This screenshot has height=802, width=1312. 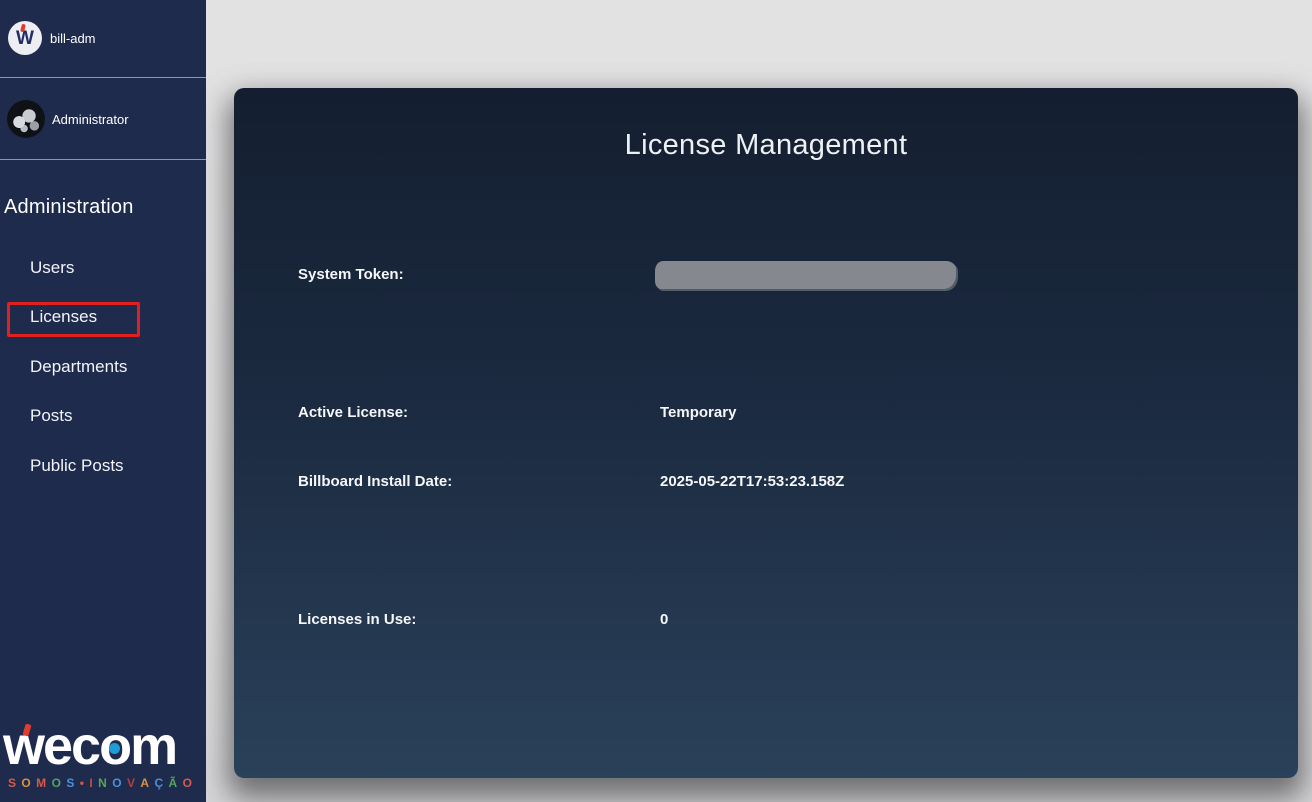 What do you see at coordinates (114, 749) in the screenshot?
I see `logo-blue-dot-icon` at bounding box center [114, 749].